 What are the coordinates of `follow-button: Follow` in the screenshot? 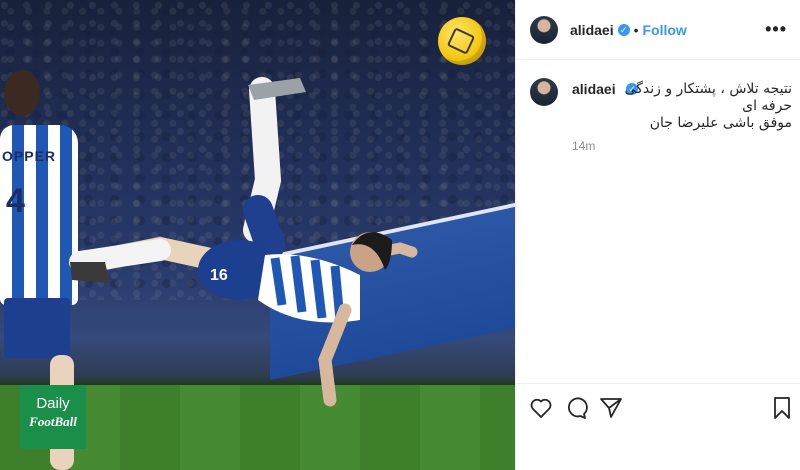 It's located at (665, 30).